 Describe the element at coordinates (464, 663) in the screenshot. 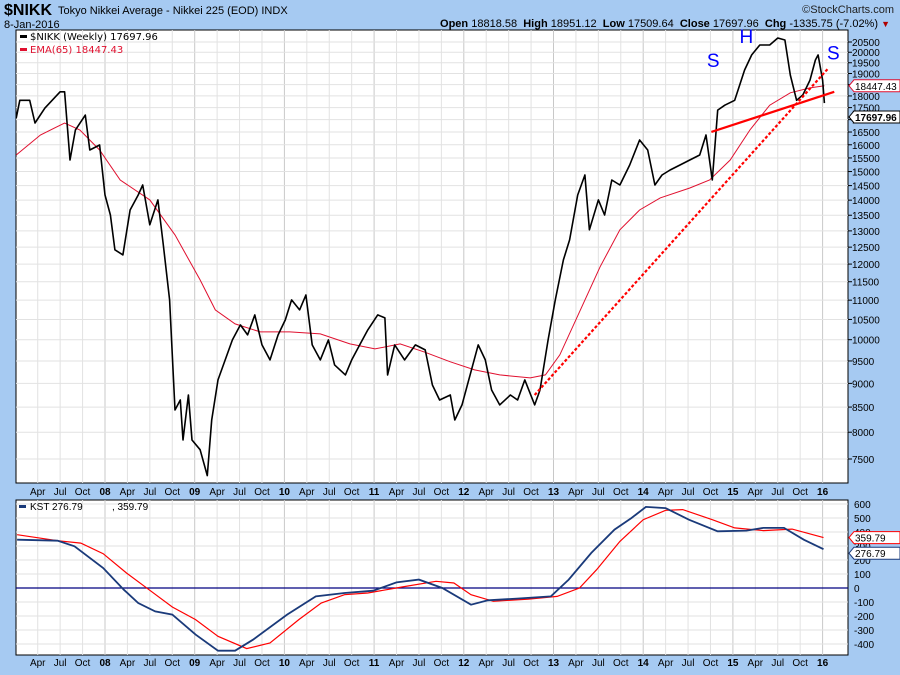

I see `x-tick-label: 12` at that location.